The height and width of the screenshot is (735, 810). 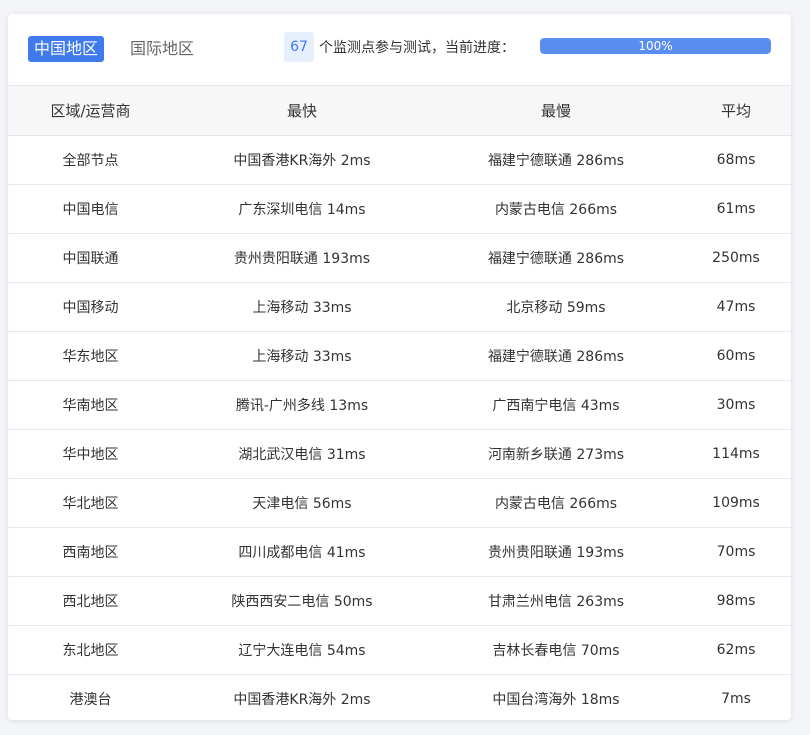 I want to click on cell-region: 东北地区, so click(x=90, y=650).